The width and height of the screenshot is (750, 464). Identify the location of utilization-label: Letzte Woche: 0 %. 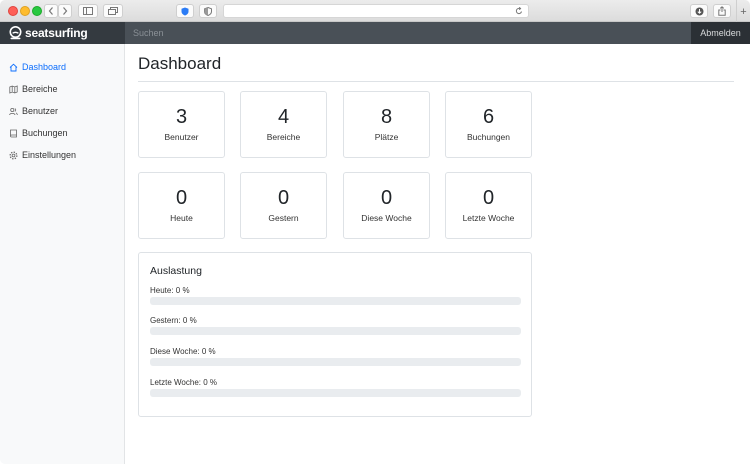
(183, 382).